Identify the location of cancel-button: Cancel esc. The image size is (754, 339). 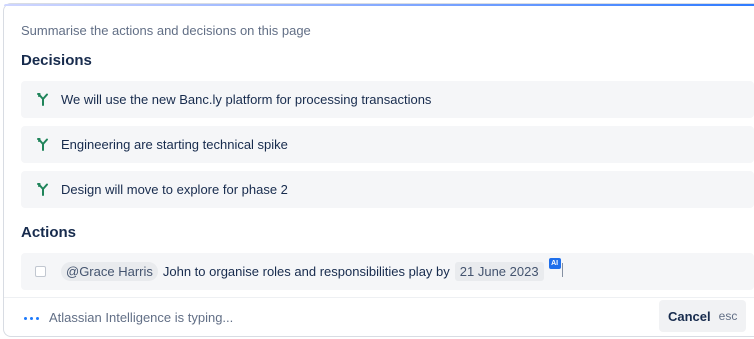
(702, 316).